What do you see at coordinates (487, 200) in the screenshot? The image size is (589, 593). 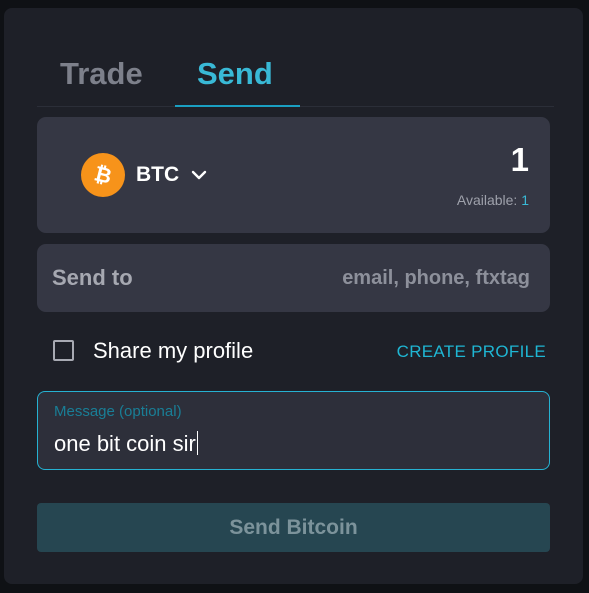 I see `available-label: Available:` at bounding box center [487, 200].